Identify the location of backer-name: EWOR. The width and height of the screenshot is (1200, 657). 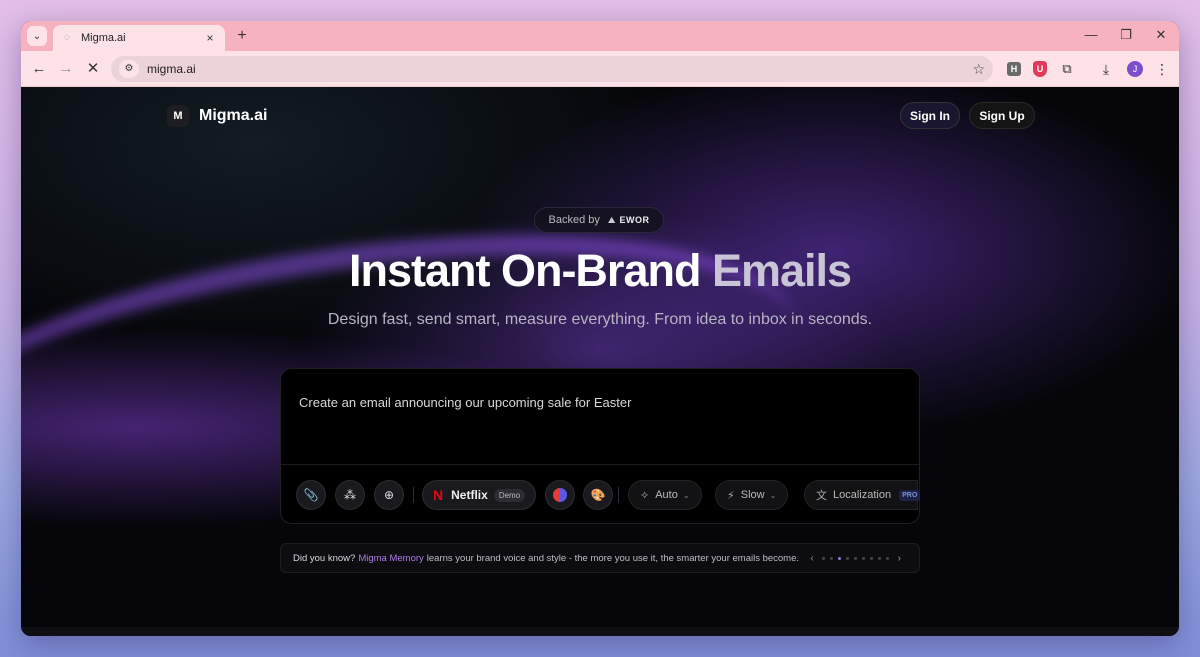
(634, 220).